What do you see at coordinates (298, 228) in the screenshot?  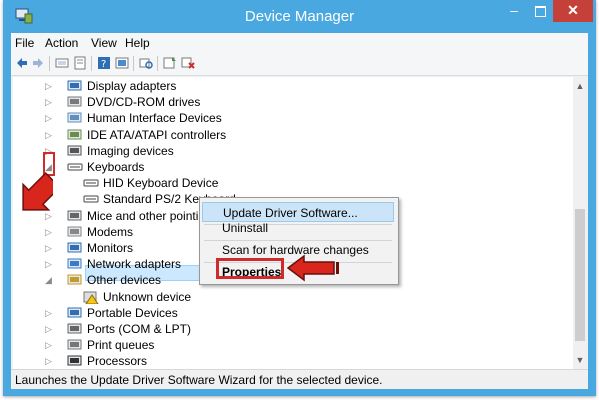 I see `menu-uninstall: Uninstall` at bounding box center [298, 228].